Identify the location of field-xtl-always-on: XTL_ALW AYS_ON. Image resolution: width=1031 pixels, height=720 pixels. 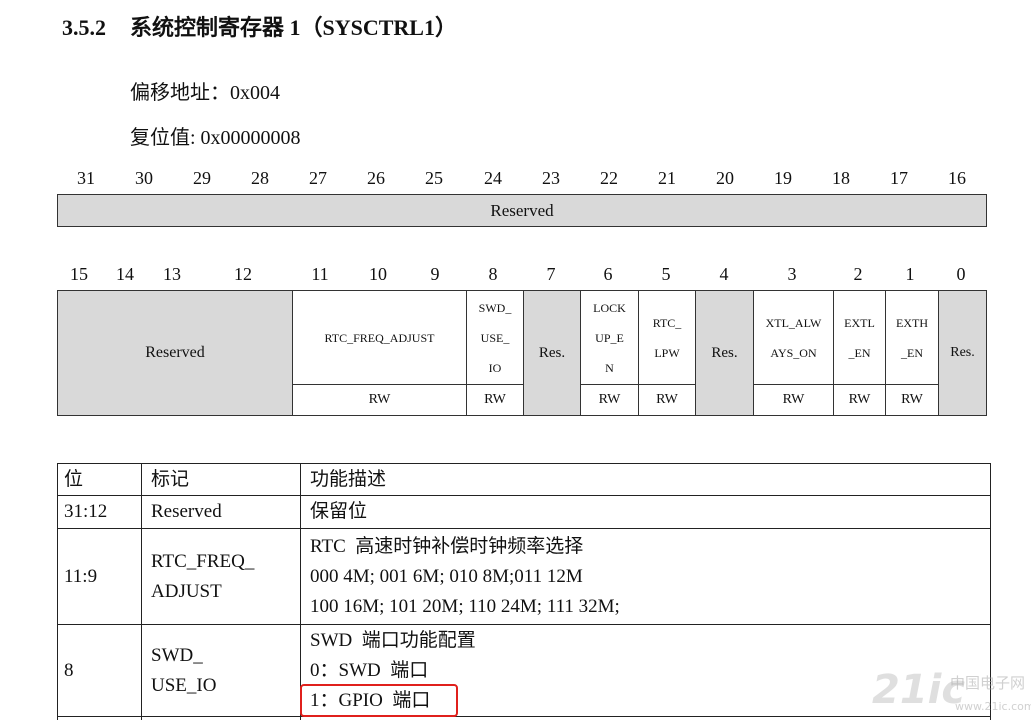
(793, 337).